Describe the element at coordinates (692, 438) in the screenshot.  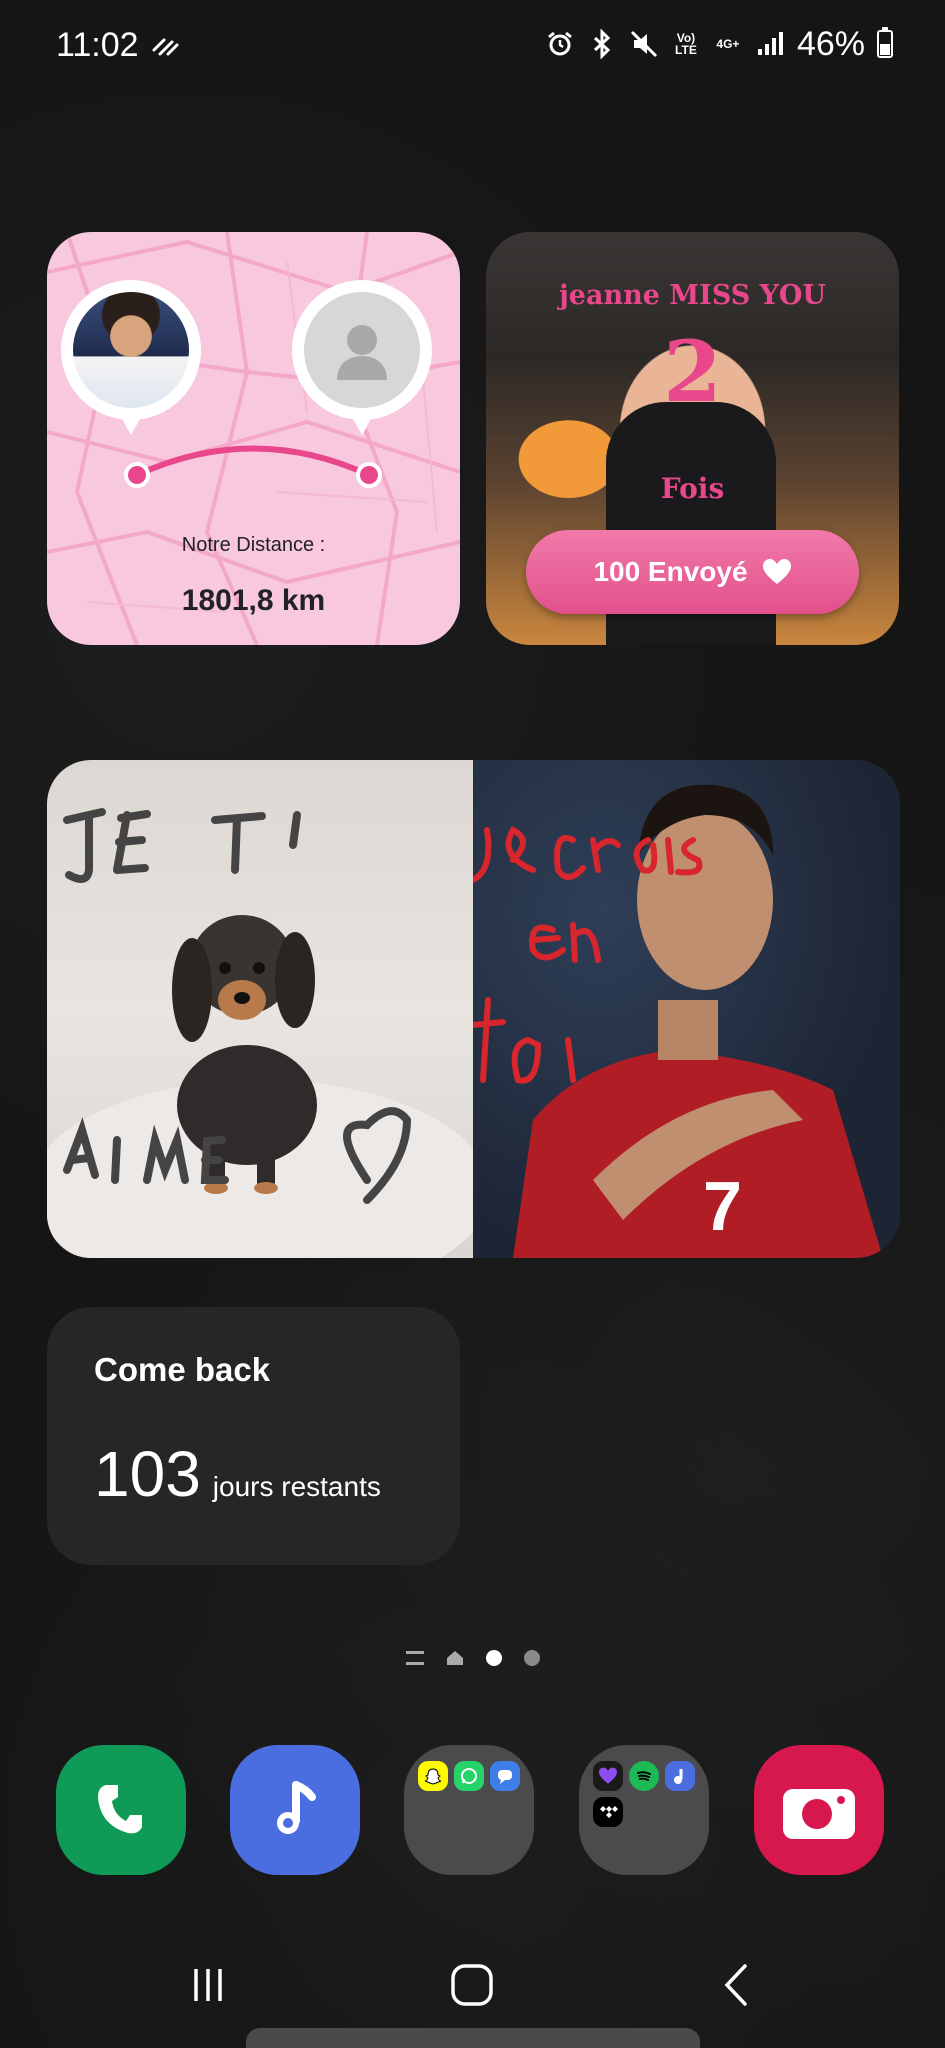
I see `miss-you-widget: jeanne MISS YOU 2 Fois 100 Envoyé` at that location.